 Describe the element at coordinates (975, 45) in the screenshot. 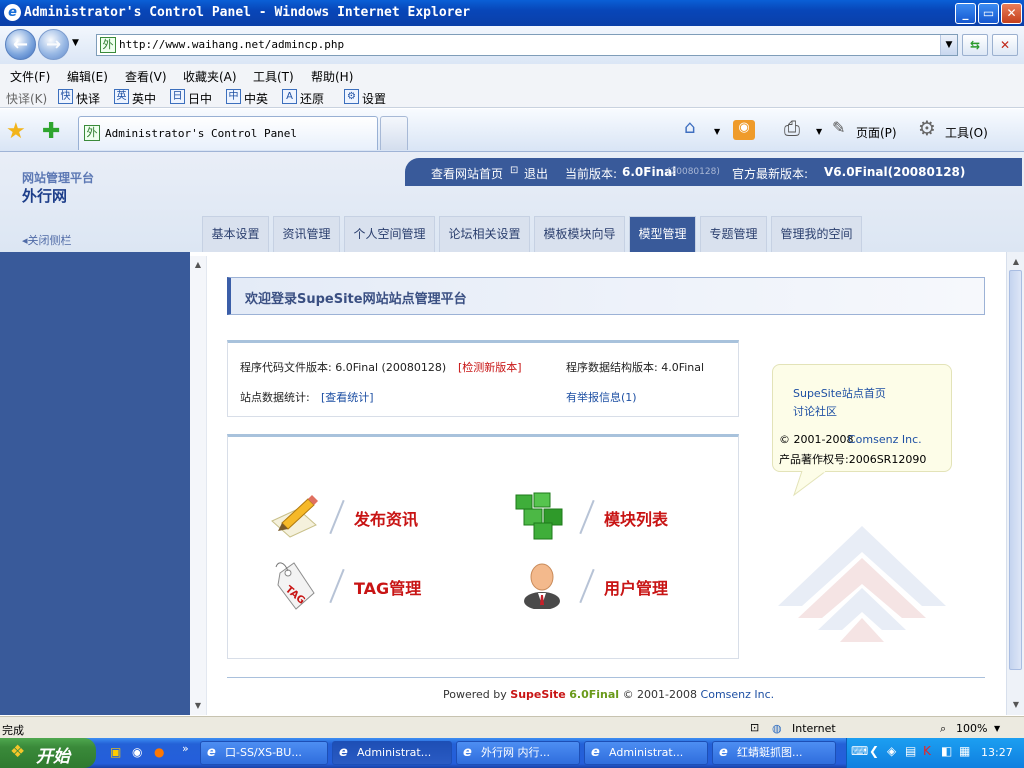

I see `refresh-button: ⇆` at that location.